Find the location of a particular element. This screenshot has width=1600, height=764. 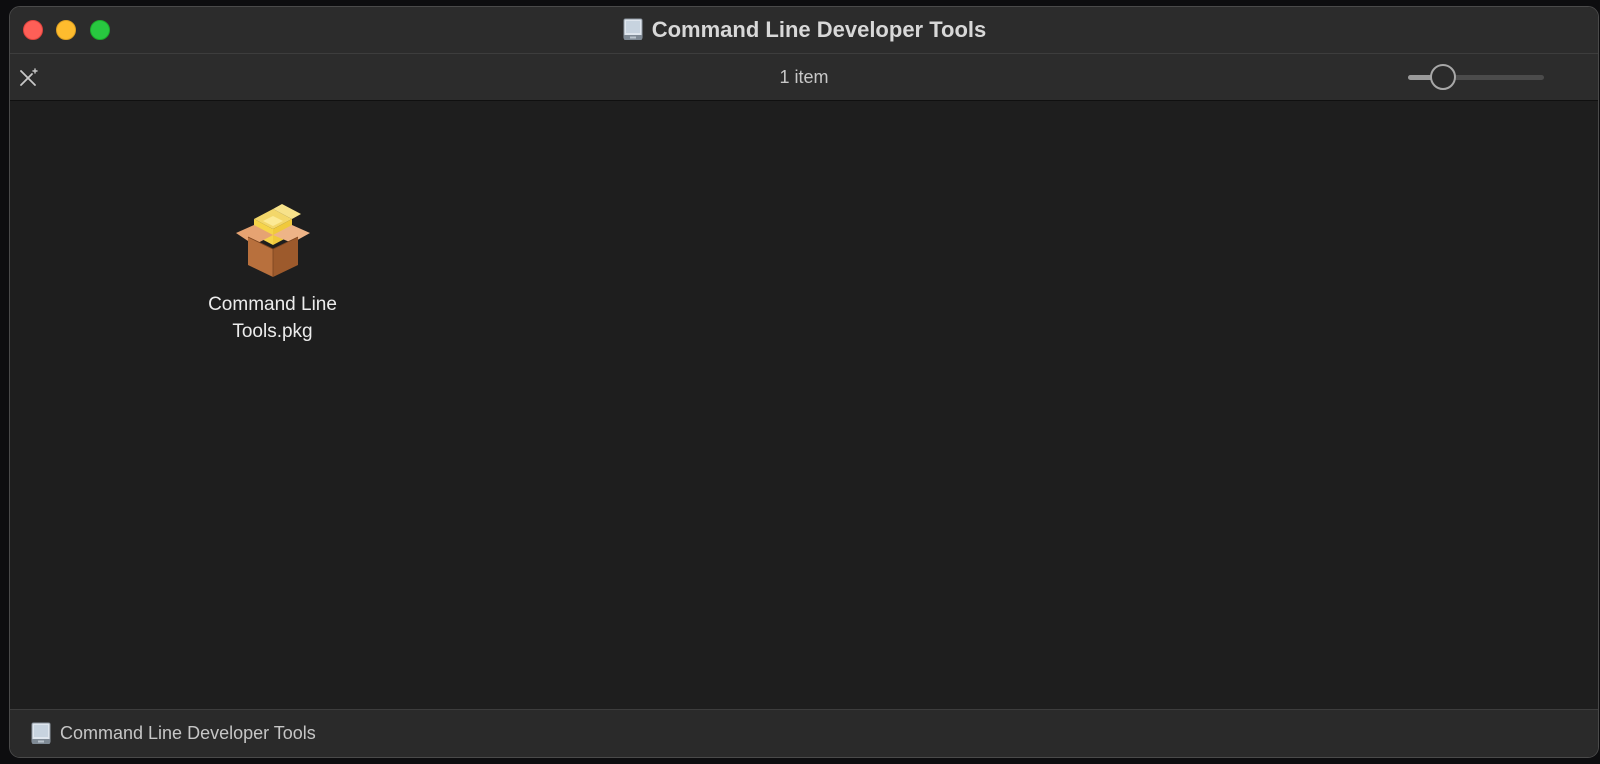

file-item: Command Line Tools.pkg is located at coordinates (272, 273).